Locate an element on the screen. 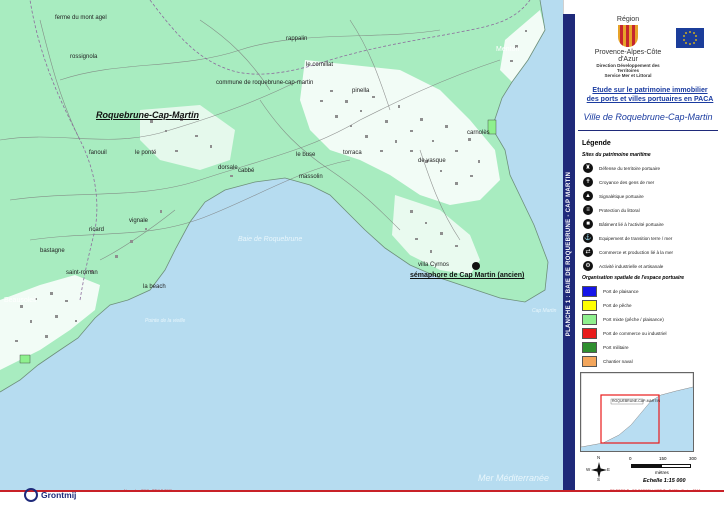 Image resolution: width=724 pixels, height=514 pixels. dyke-icon: ≡ is located at coordinates (588, 210).